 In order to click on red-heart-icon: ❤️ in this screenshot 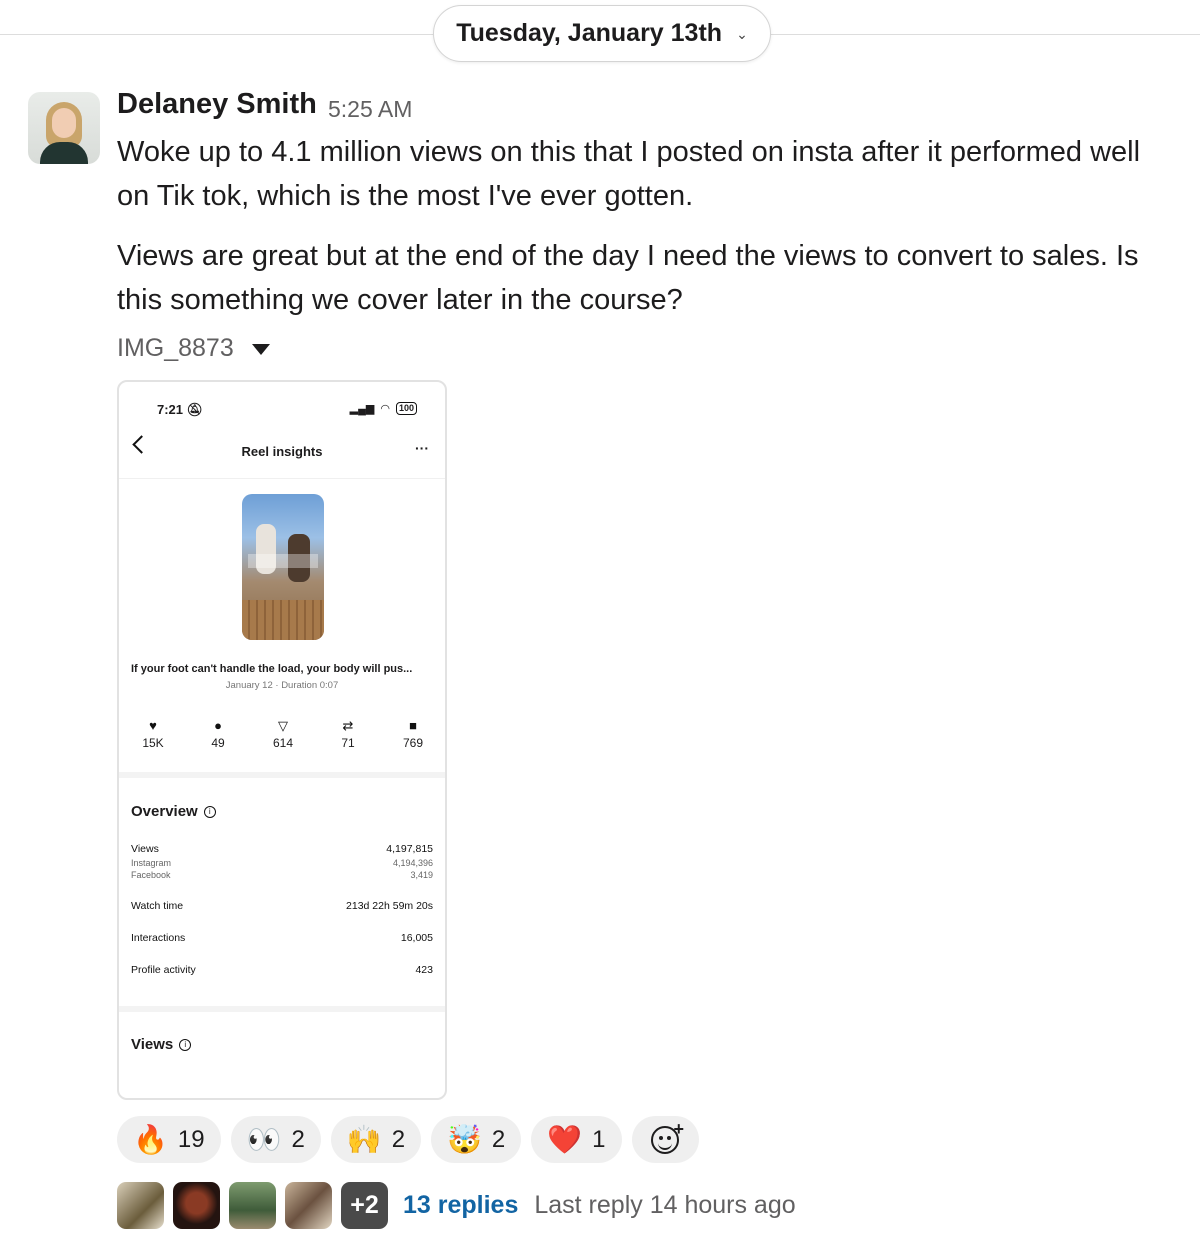, I will do `click(565, 1139)`.